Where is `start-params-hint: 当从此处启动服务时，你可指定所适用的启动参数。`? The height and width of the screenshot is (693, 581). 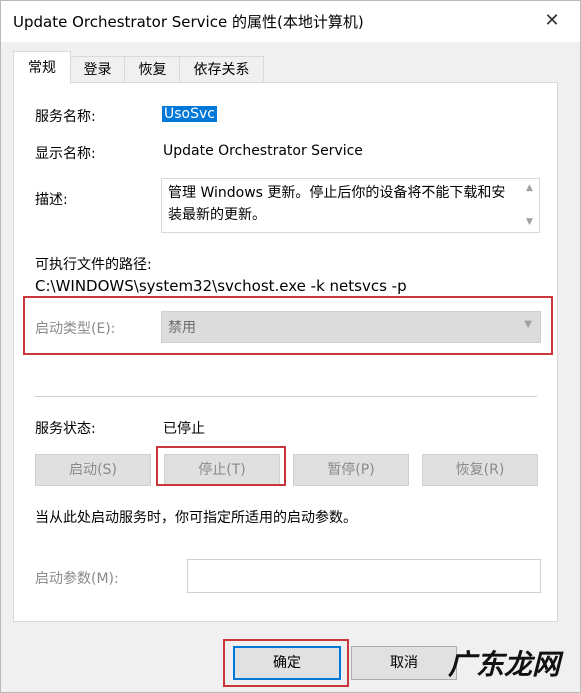 start-params-hint: 当从此处启动服务时，你可指定所适用的启动参数。 is located at coordinates (196, 518).